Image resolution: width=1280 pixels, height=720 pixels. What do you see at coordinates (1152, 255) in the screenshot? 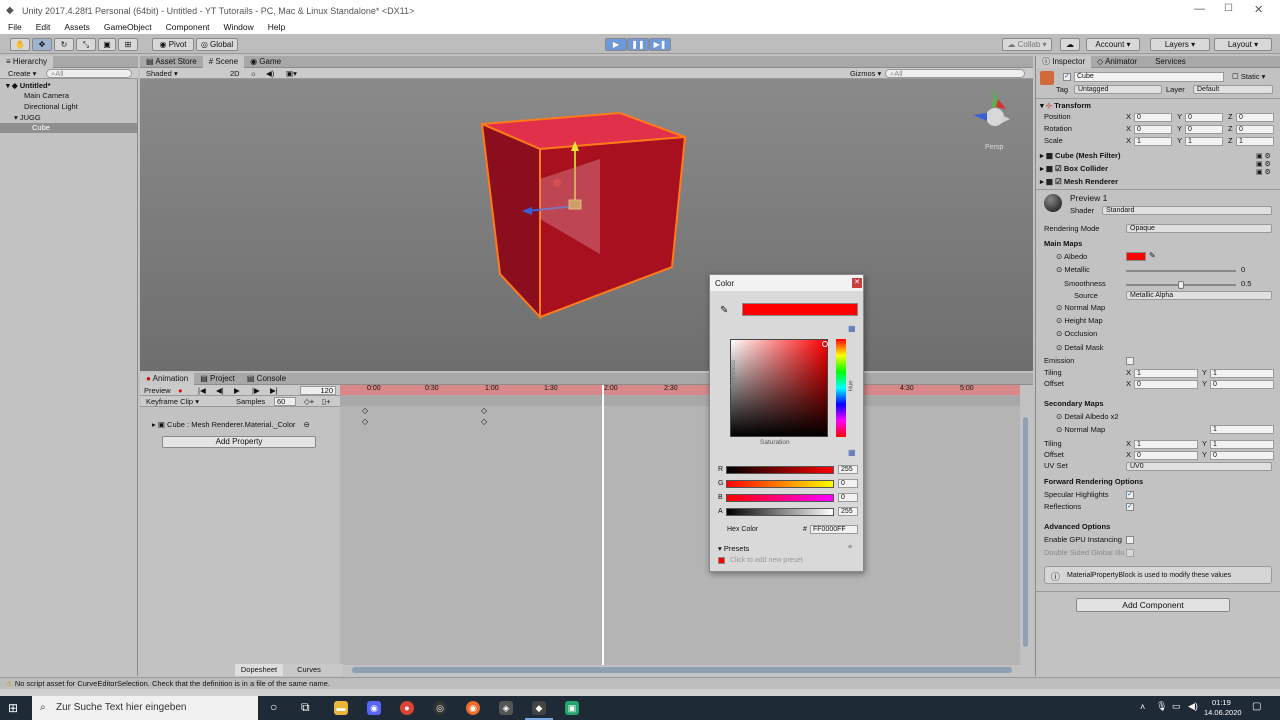
I see `eyedropper-icon: ✎` at bounding box center [1152, 255].